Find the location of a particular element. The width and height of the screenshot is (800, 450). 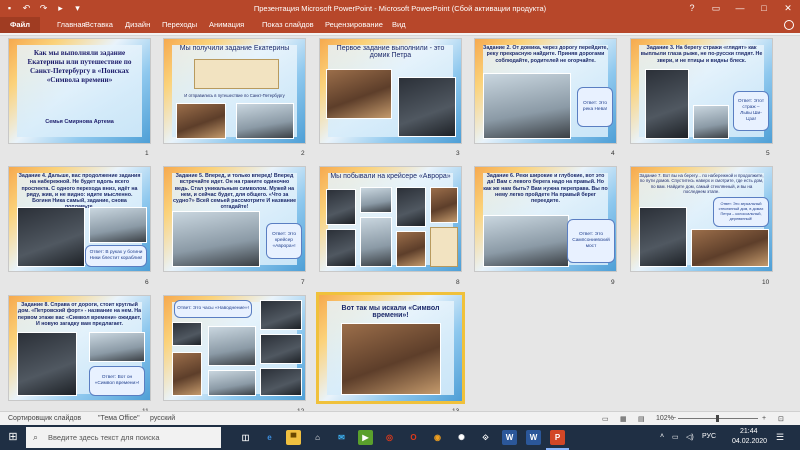

slide-title: Мы получили задание Екатерины is located at coordinates (234, 48).